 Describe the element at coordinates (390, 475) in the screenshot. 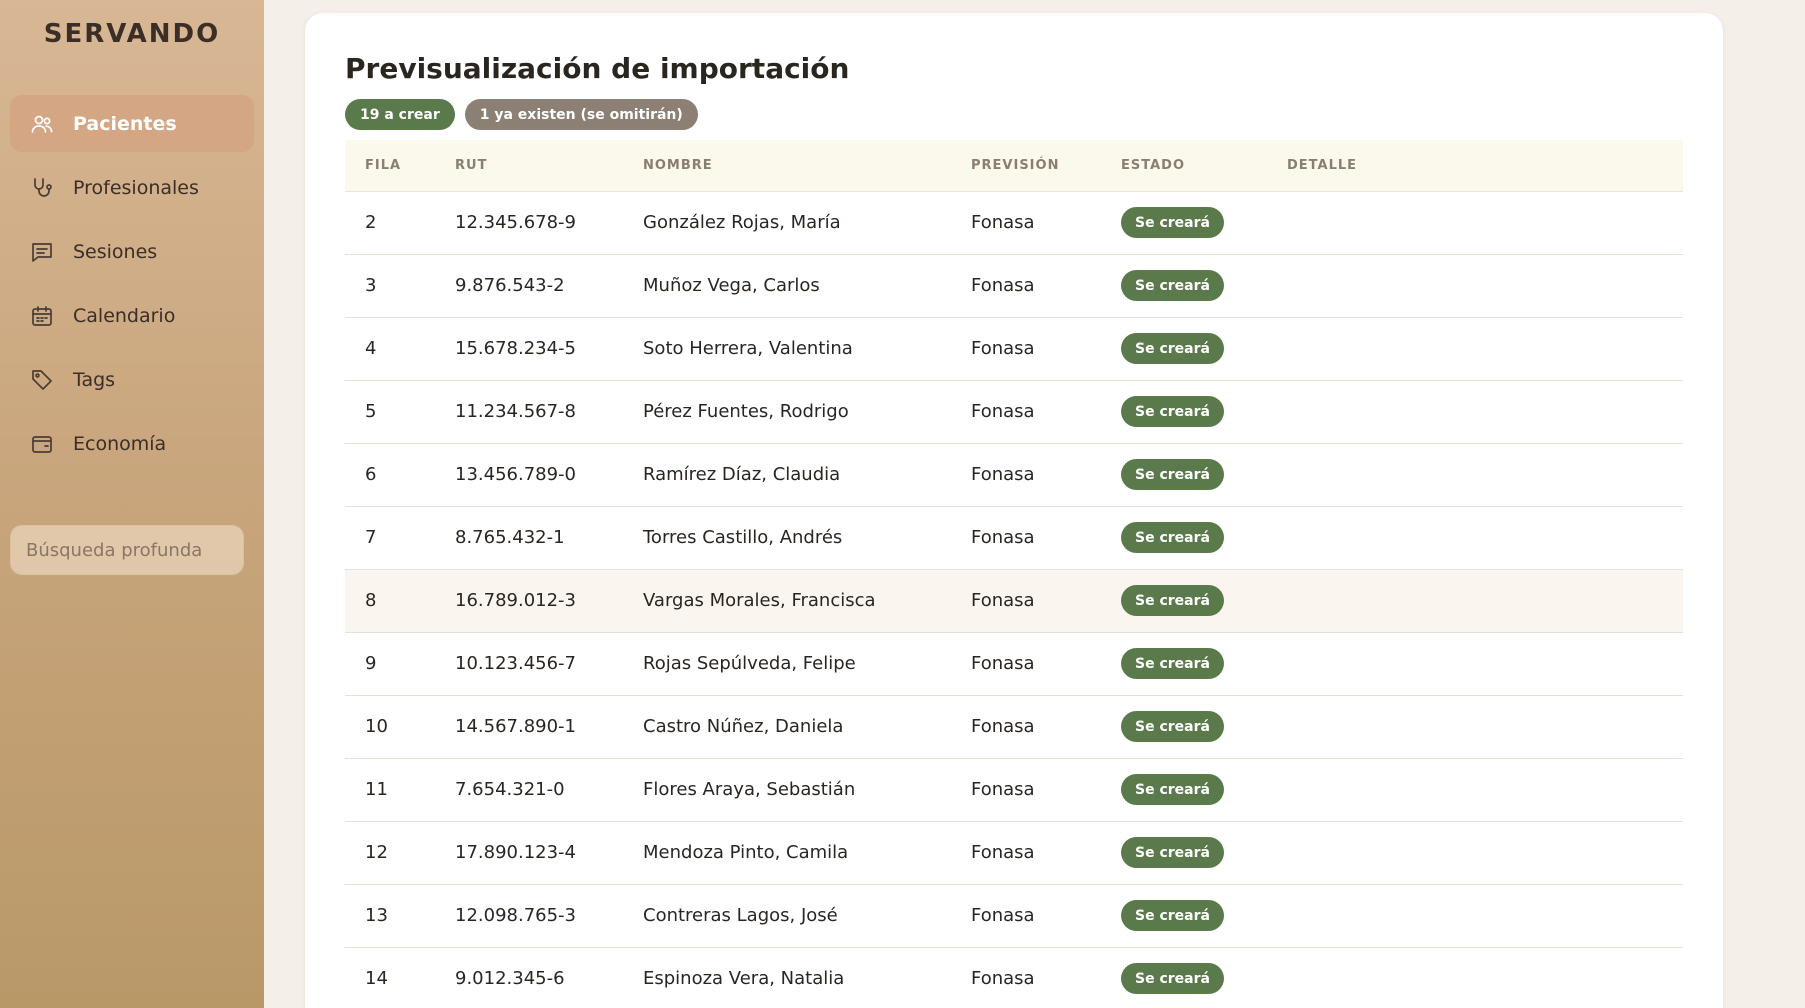

I see `cell-fila: 6` at that location.